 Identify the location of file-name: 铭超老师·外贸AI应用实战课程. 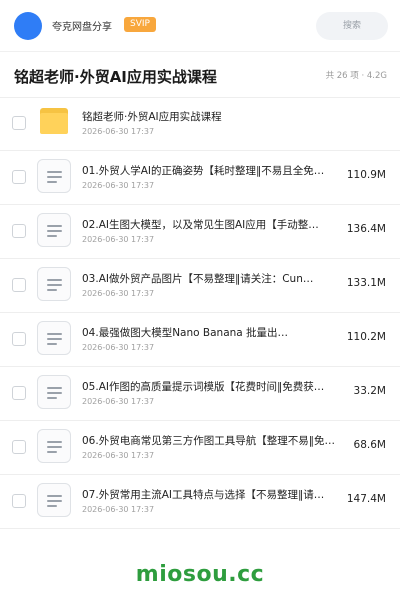
(152, 117).